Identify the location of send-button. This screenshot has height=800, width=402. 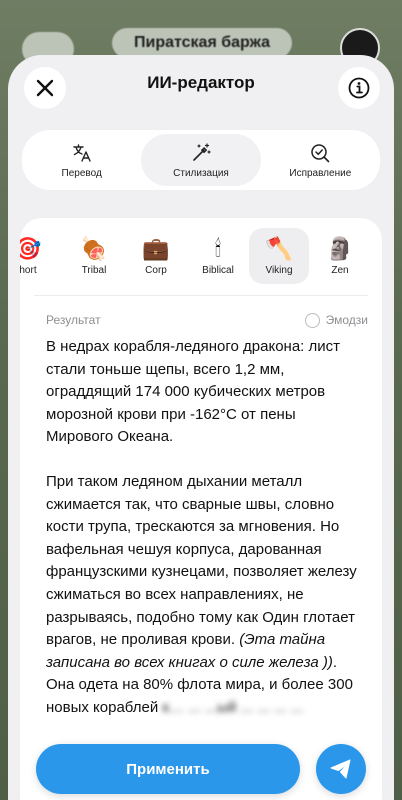
(341, 769).